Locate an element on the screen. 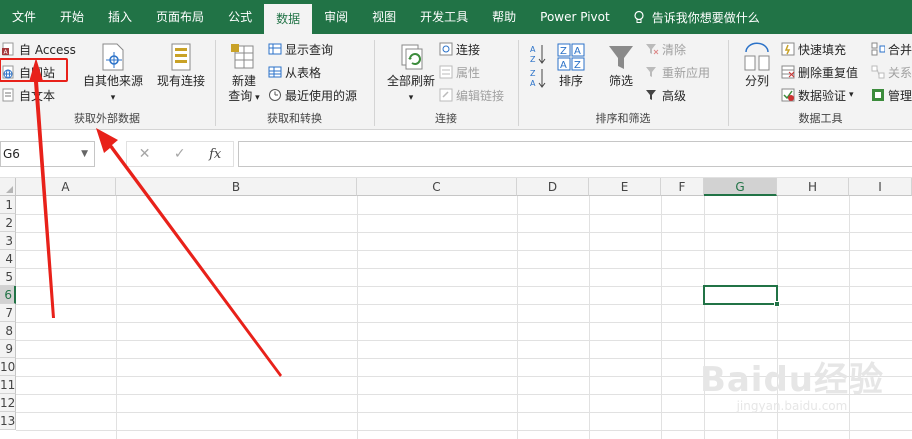  row-header-3: 3 is located at coordinates (8, 241).